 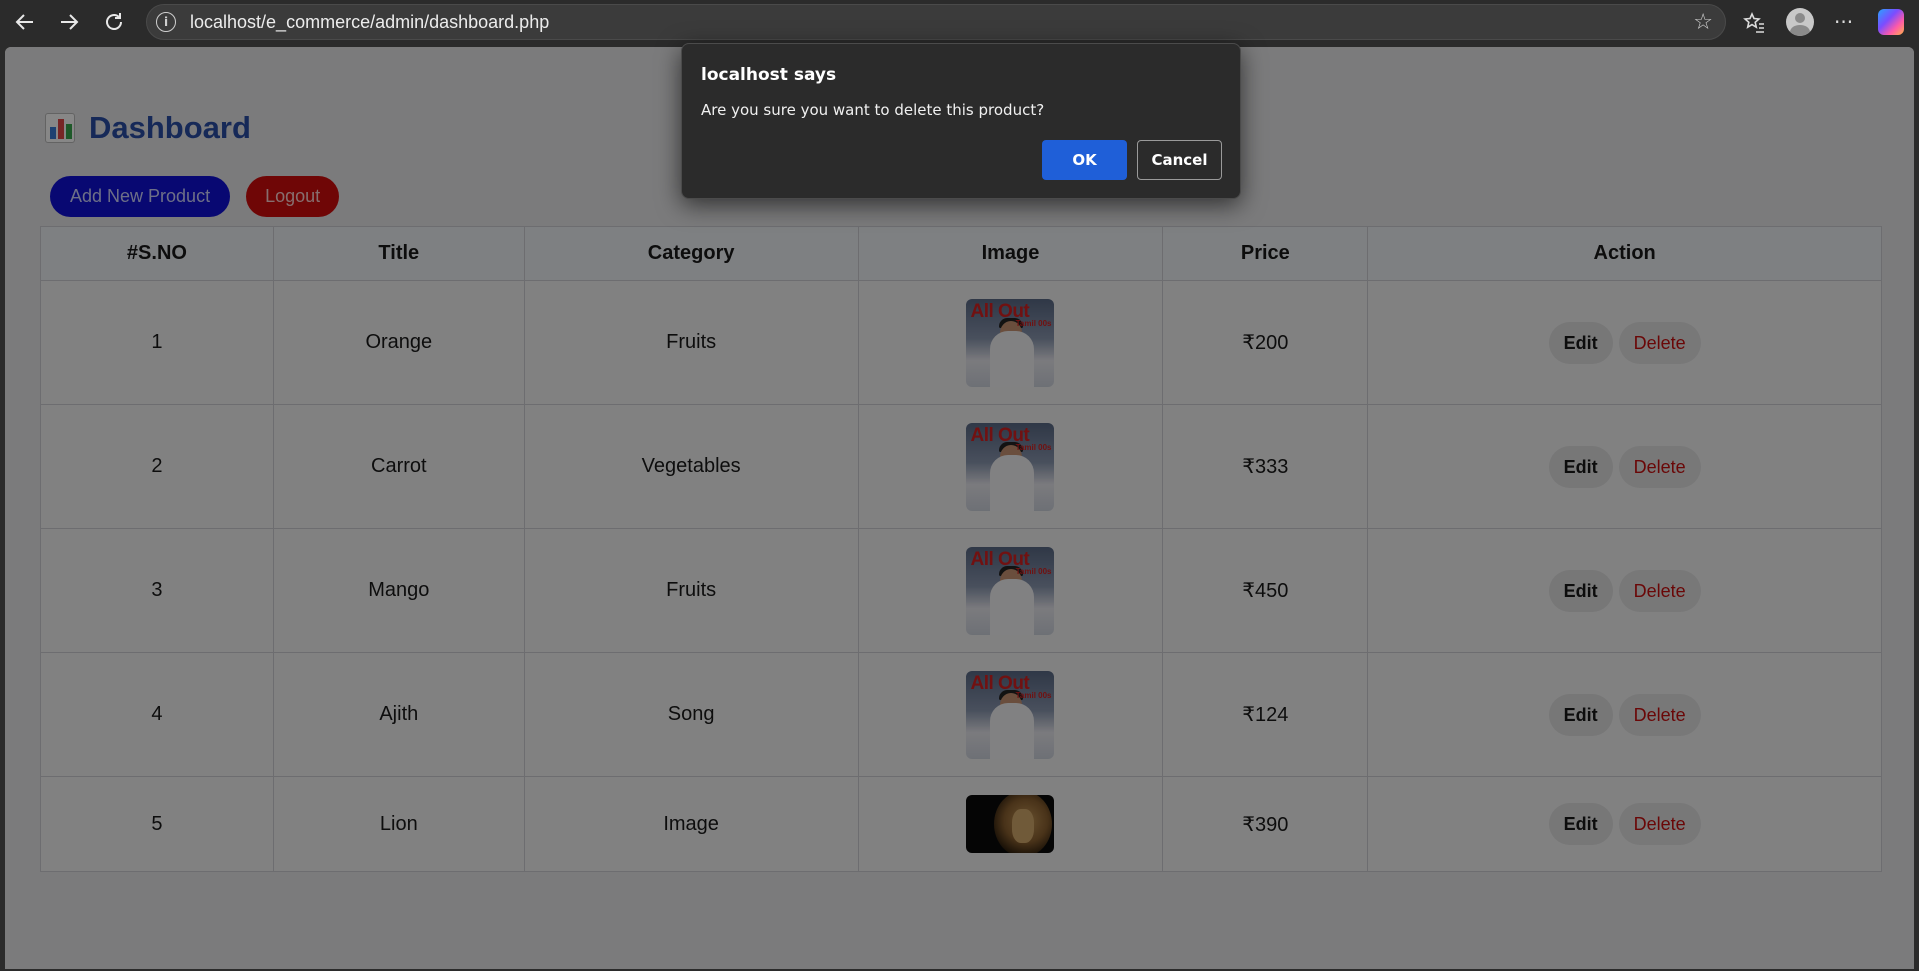 I want to click on ok-button: OK, so click(x=1084, y=160).